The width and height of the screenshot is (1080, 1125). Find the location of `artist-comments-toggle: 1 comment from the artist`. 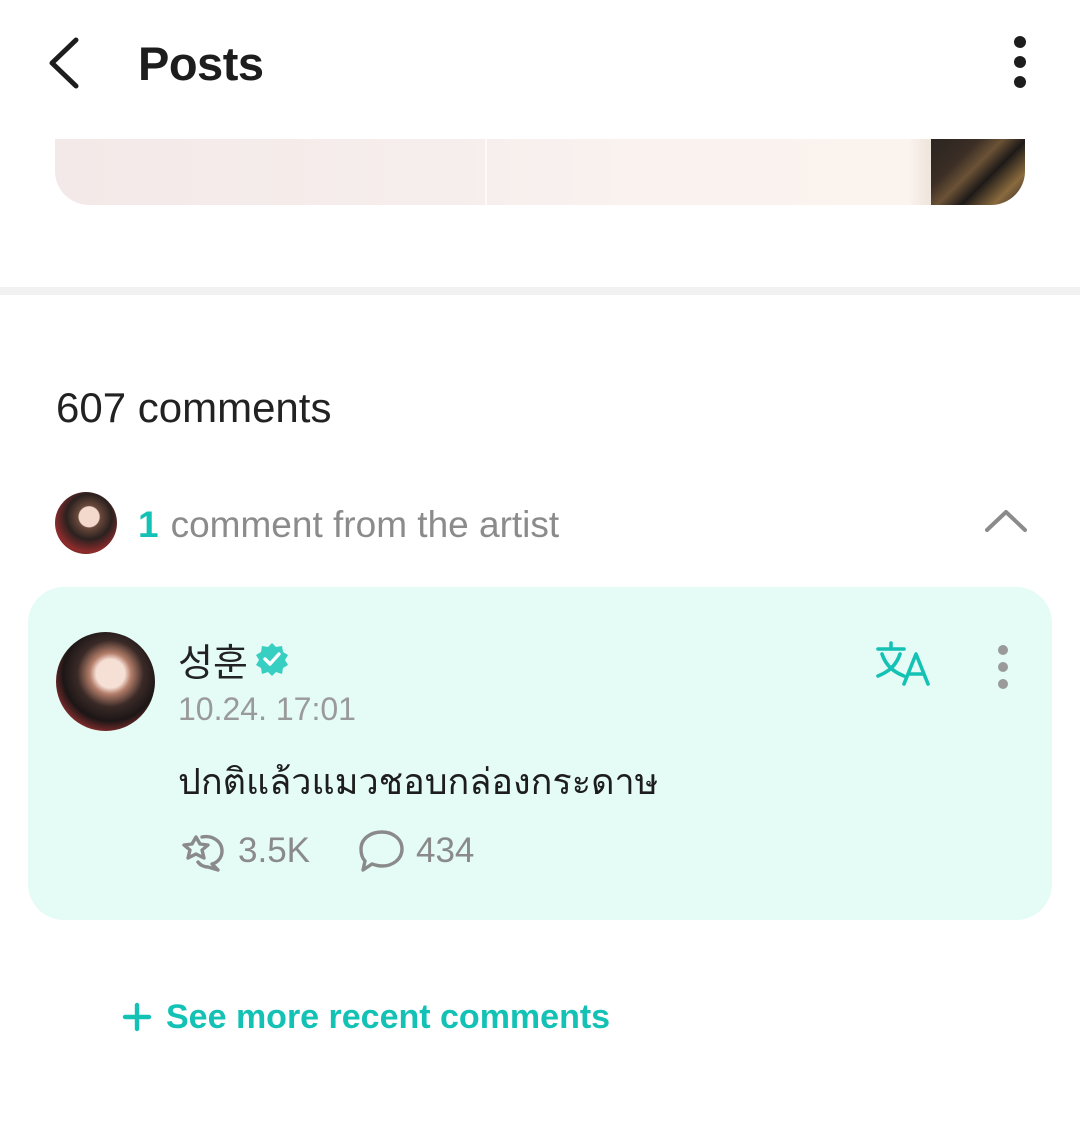

artist-comments-toggle: 1 comment from the artist is located at coordinates (542, 524).